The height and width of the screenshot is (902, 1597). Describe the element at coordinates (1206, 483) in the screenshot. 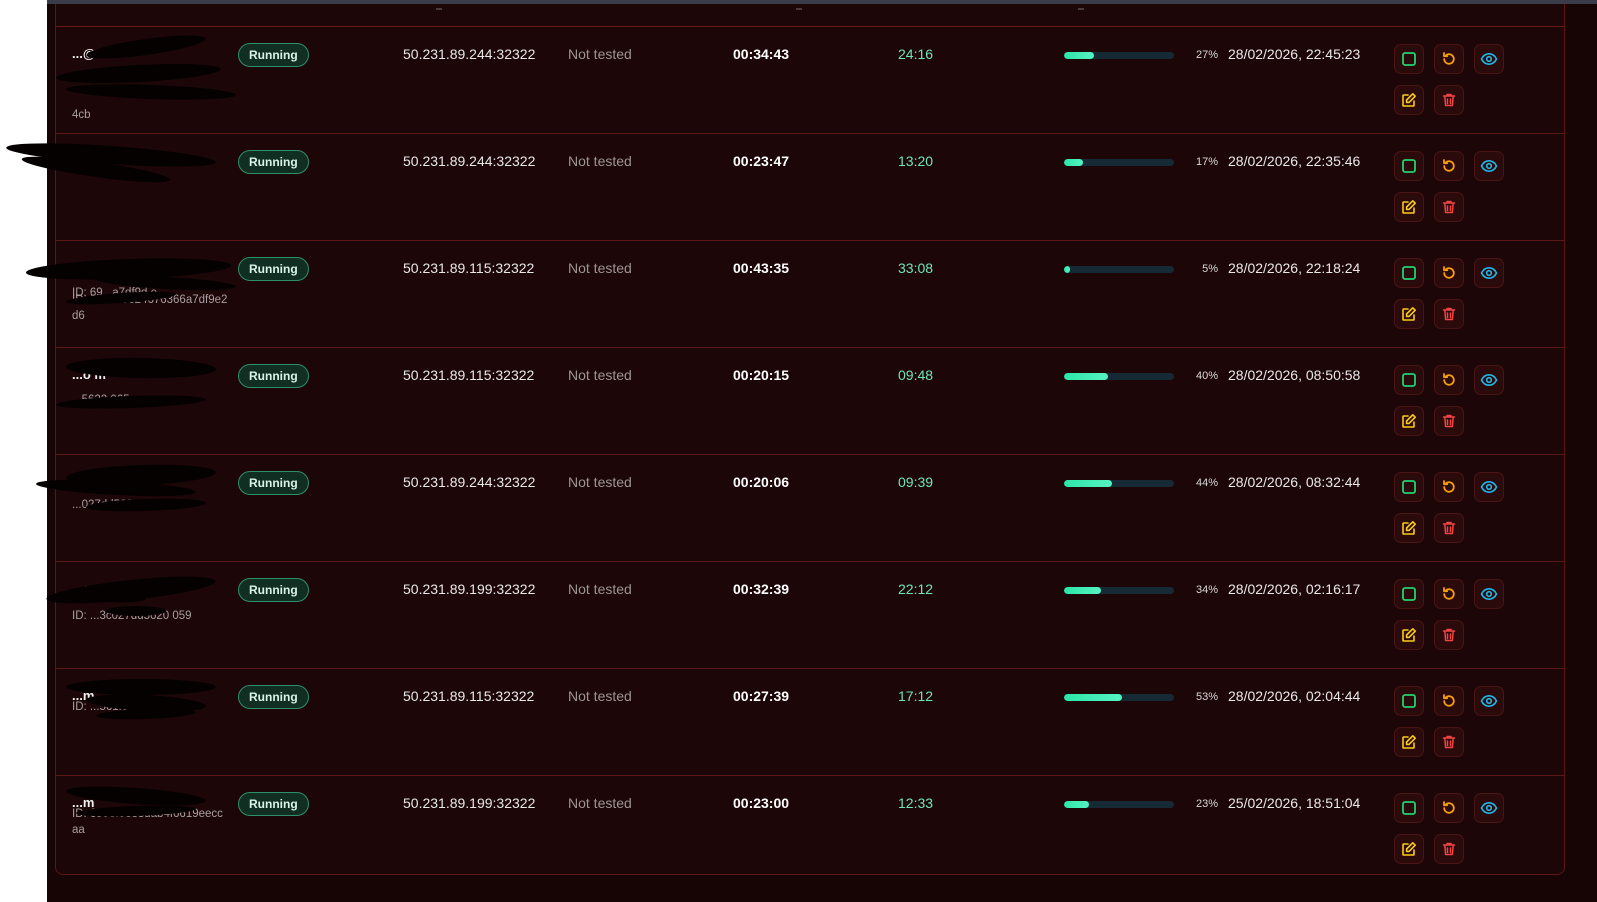

I see `progress-percent: 44%` at that location.